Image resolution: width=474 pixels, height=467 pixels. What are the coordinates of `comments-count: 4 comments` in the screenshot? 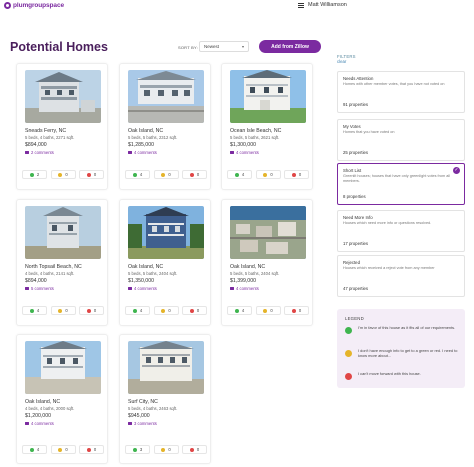 It's located at (145, 152).